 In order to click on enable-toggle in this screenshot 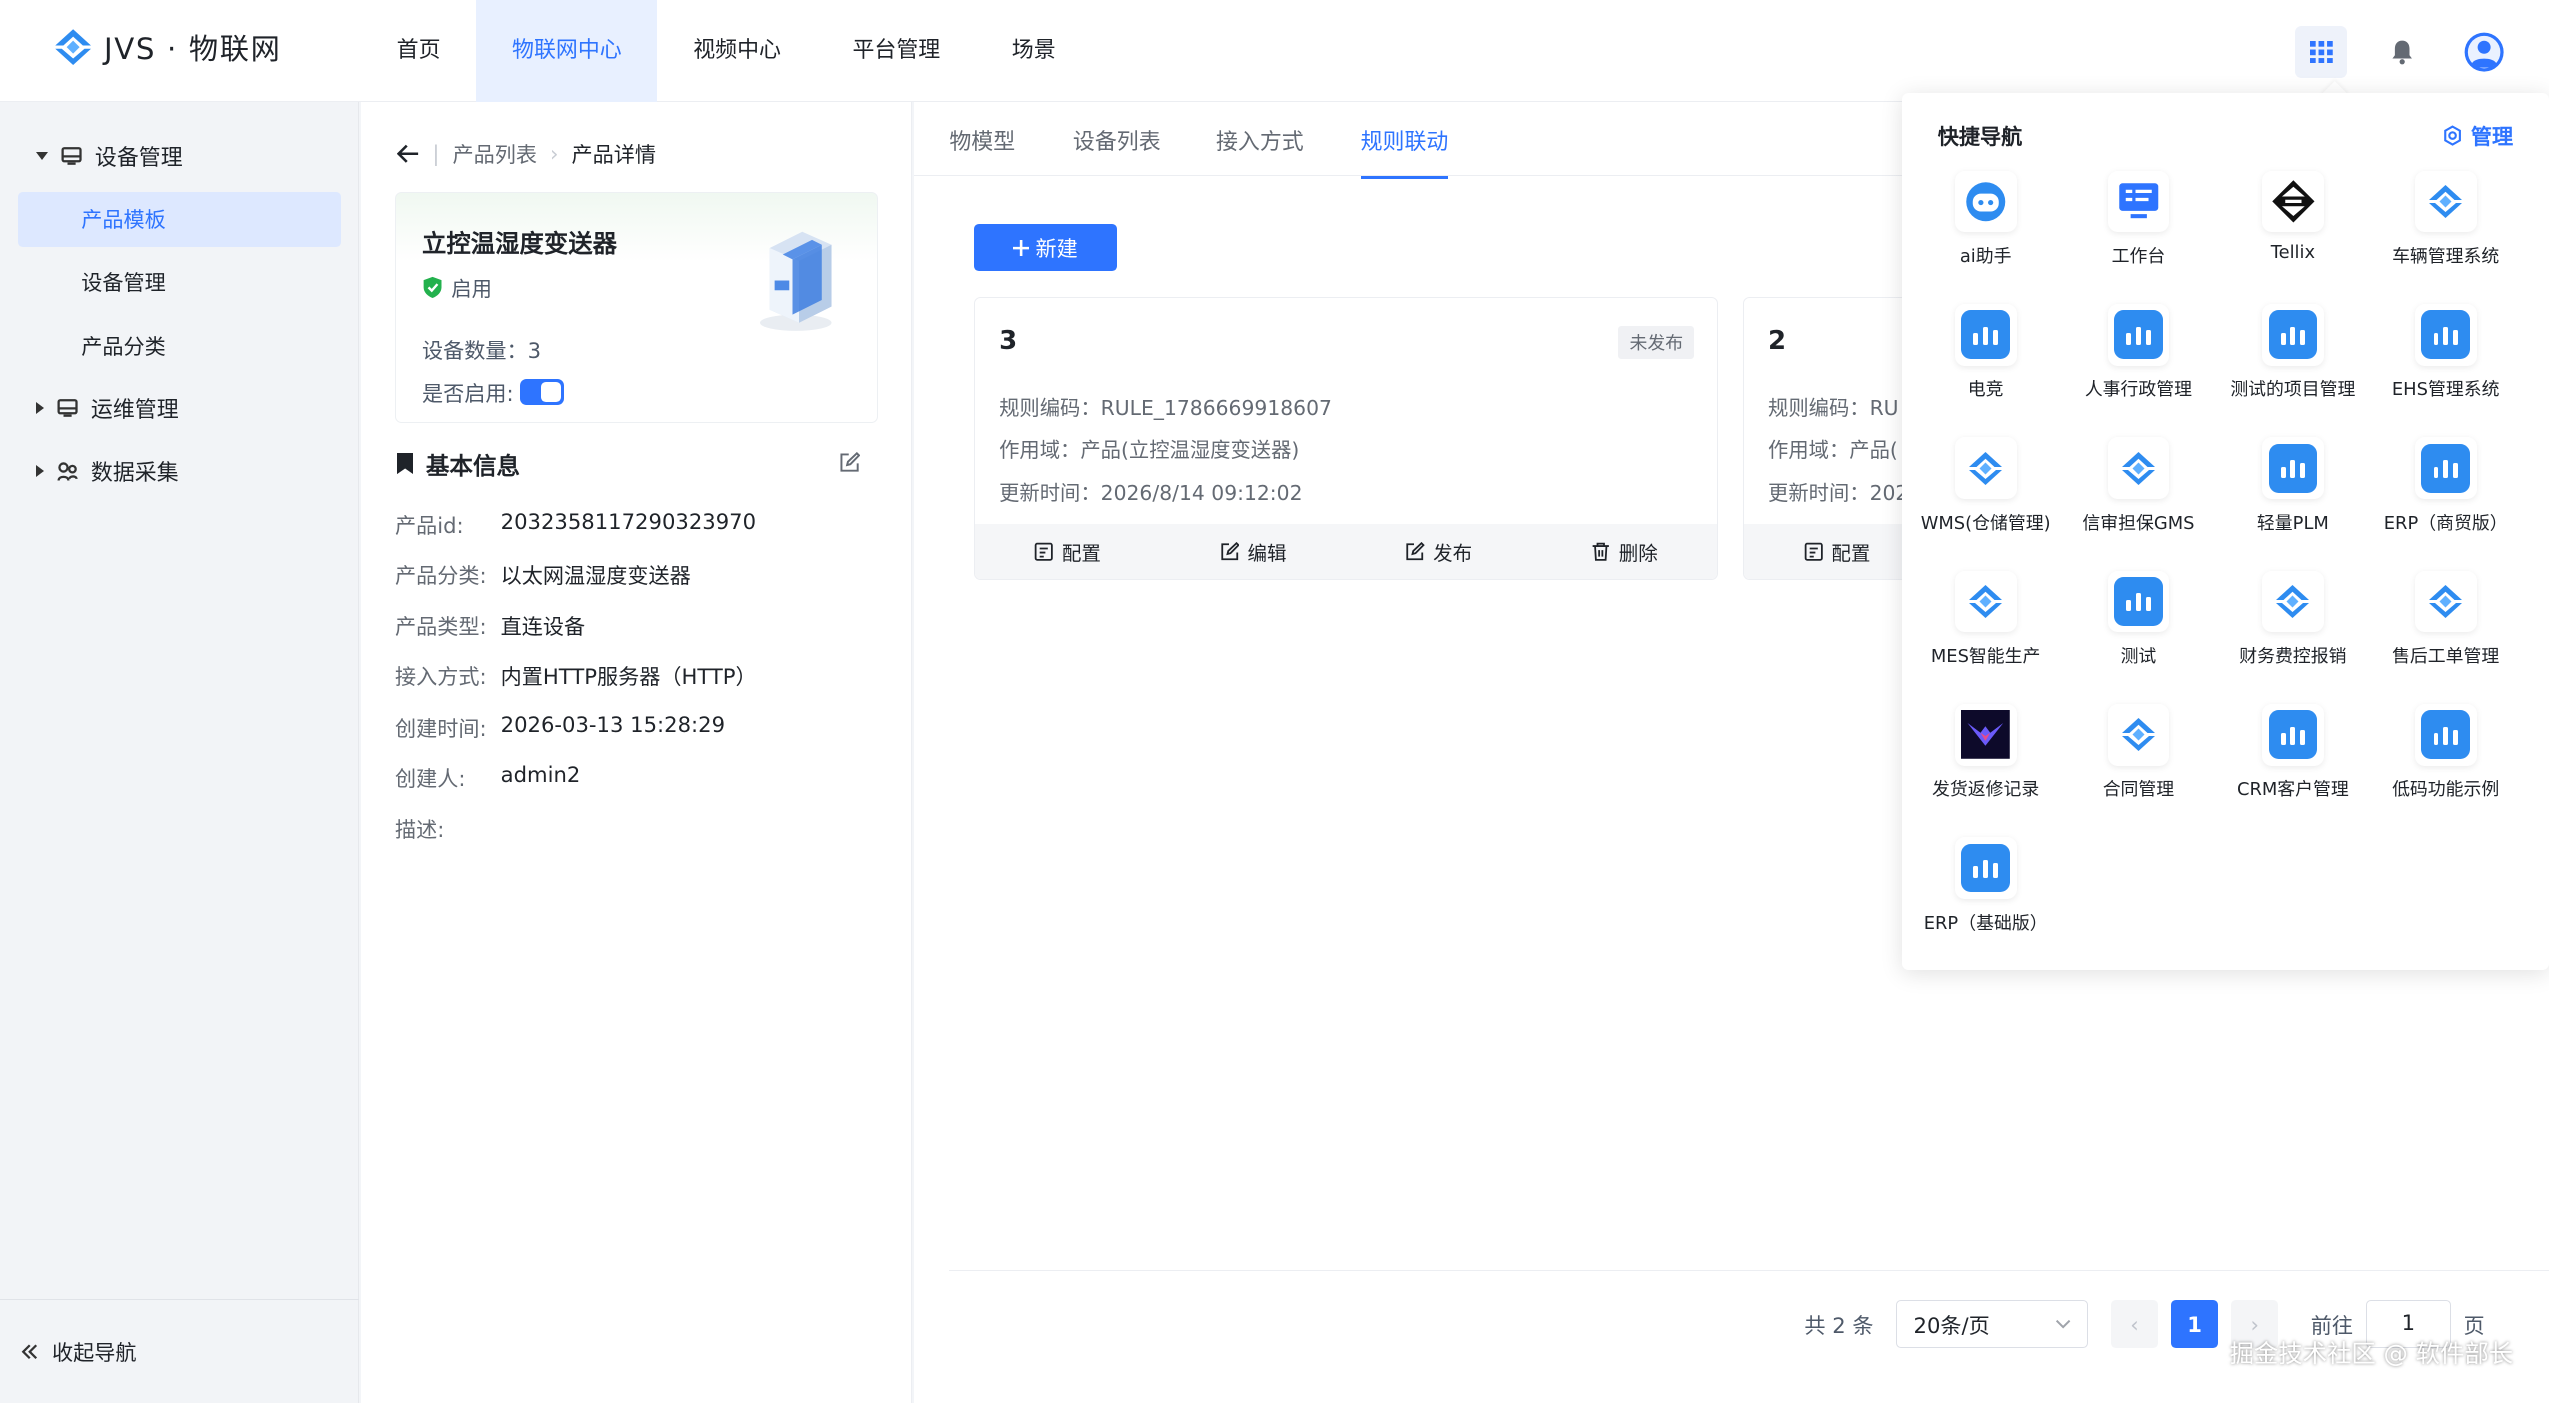, I will do `click(542, 392)`.